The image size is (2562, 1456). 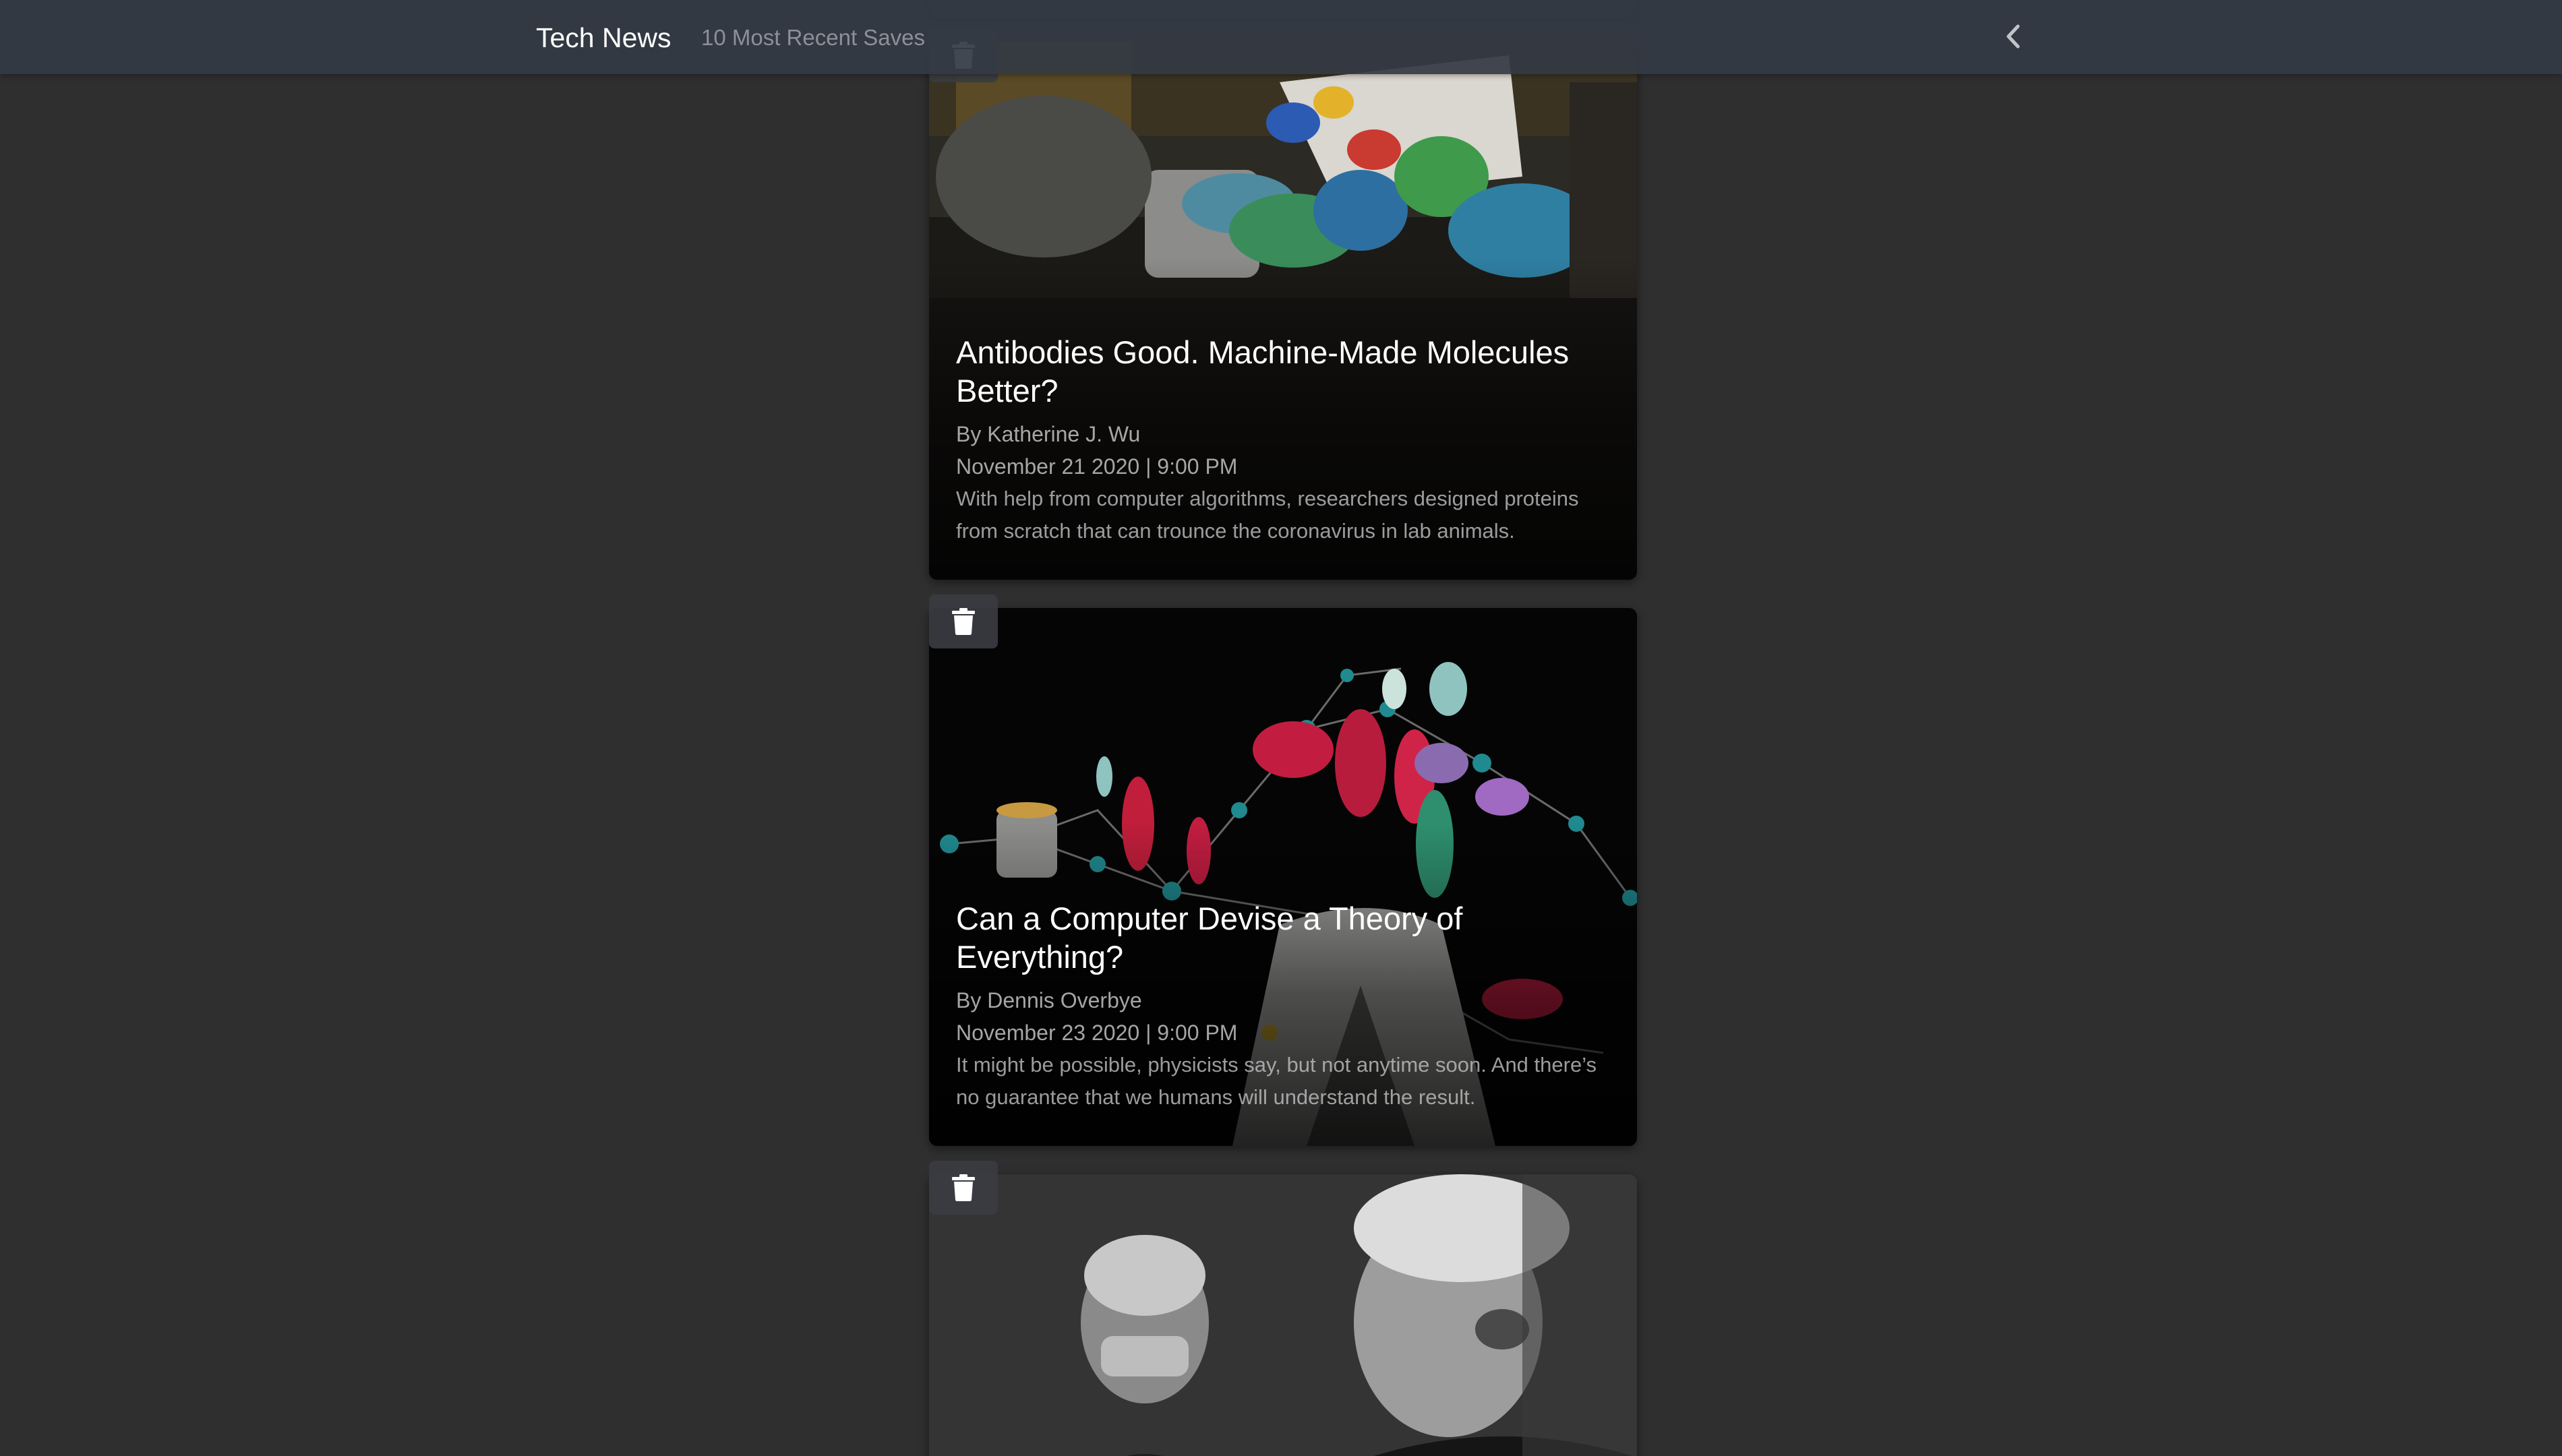 I want to click on chevron-left-icon, so click(x=2014, y=38).